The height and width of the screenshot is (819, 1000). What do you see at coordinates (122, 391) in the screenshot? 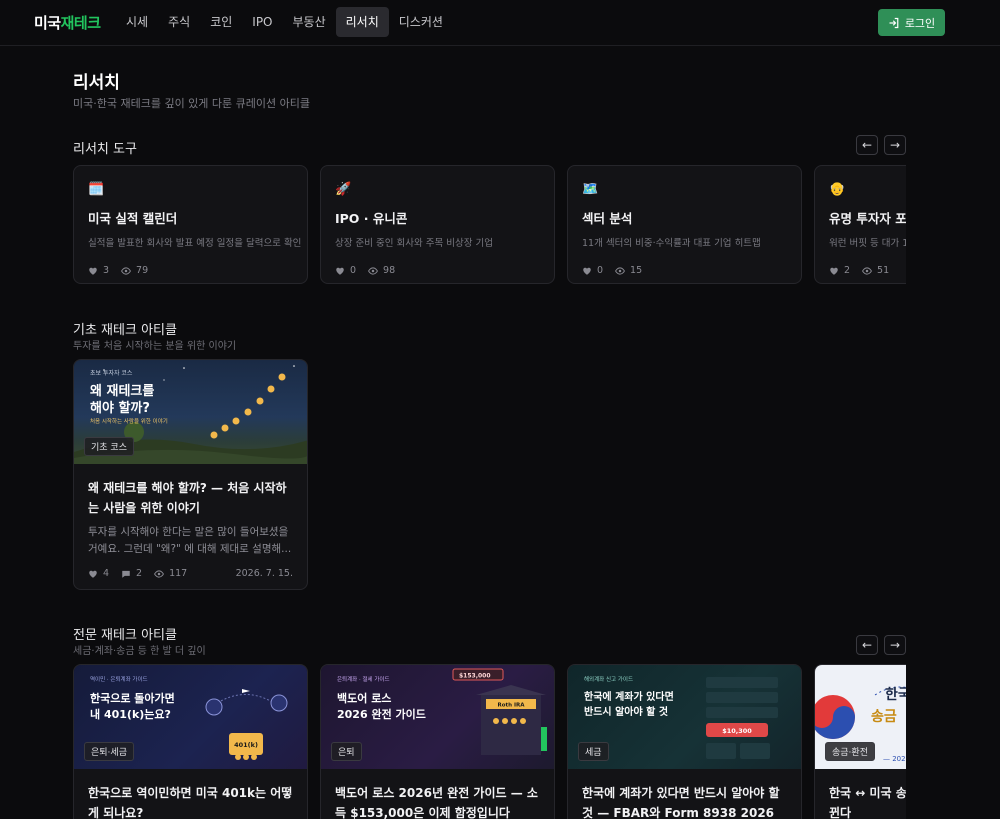
I see `thumb-line-1: 왜 재테크를` at bounding box center [122, 391].